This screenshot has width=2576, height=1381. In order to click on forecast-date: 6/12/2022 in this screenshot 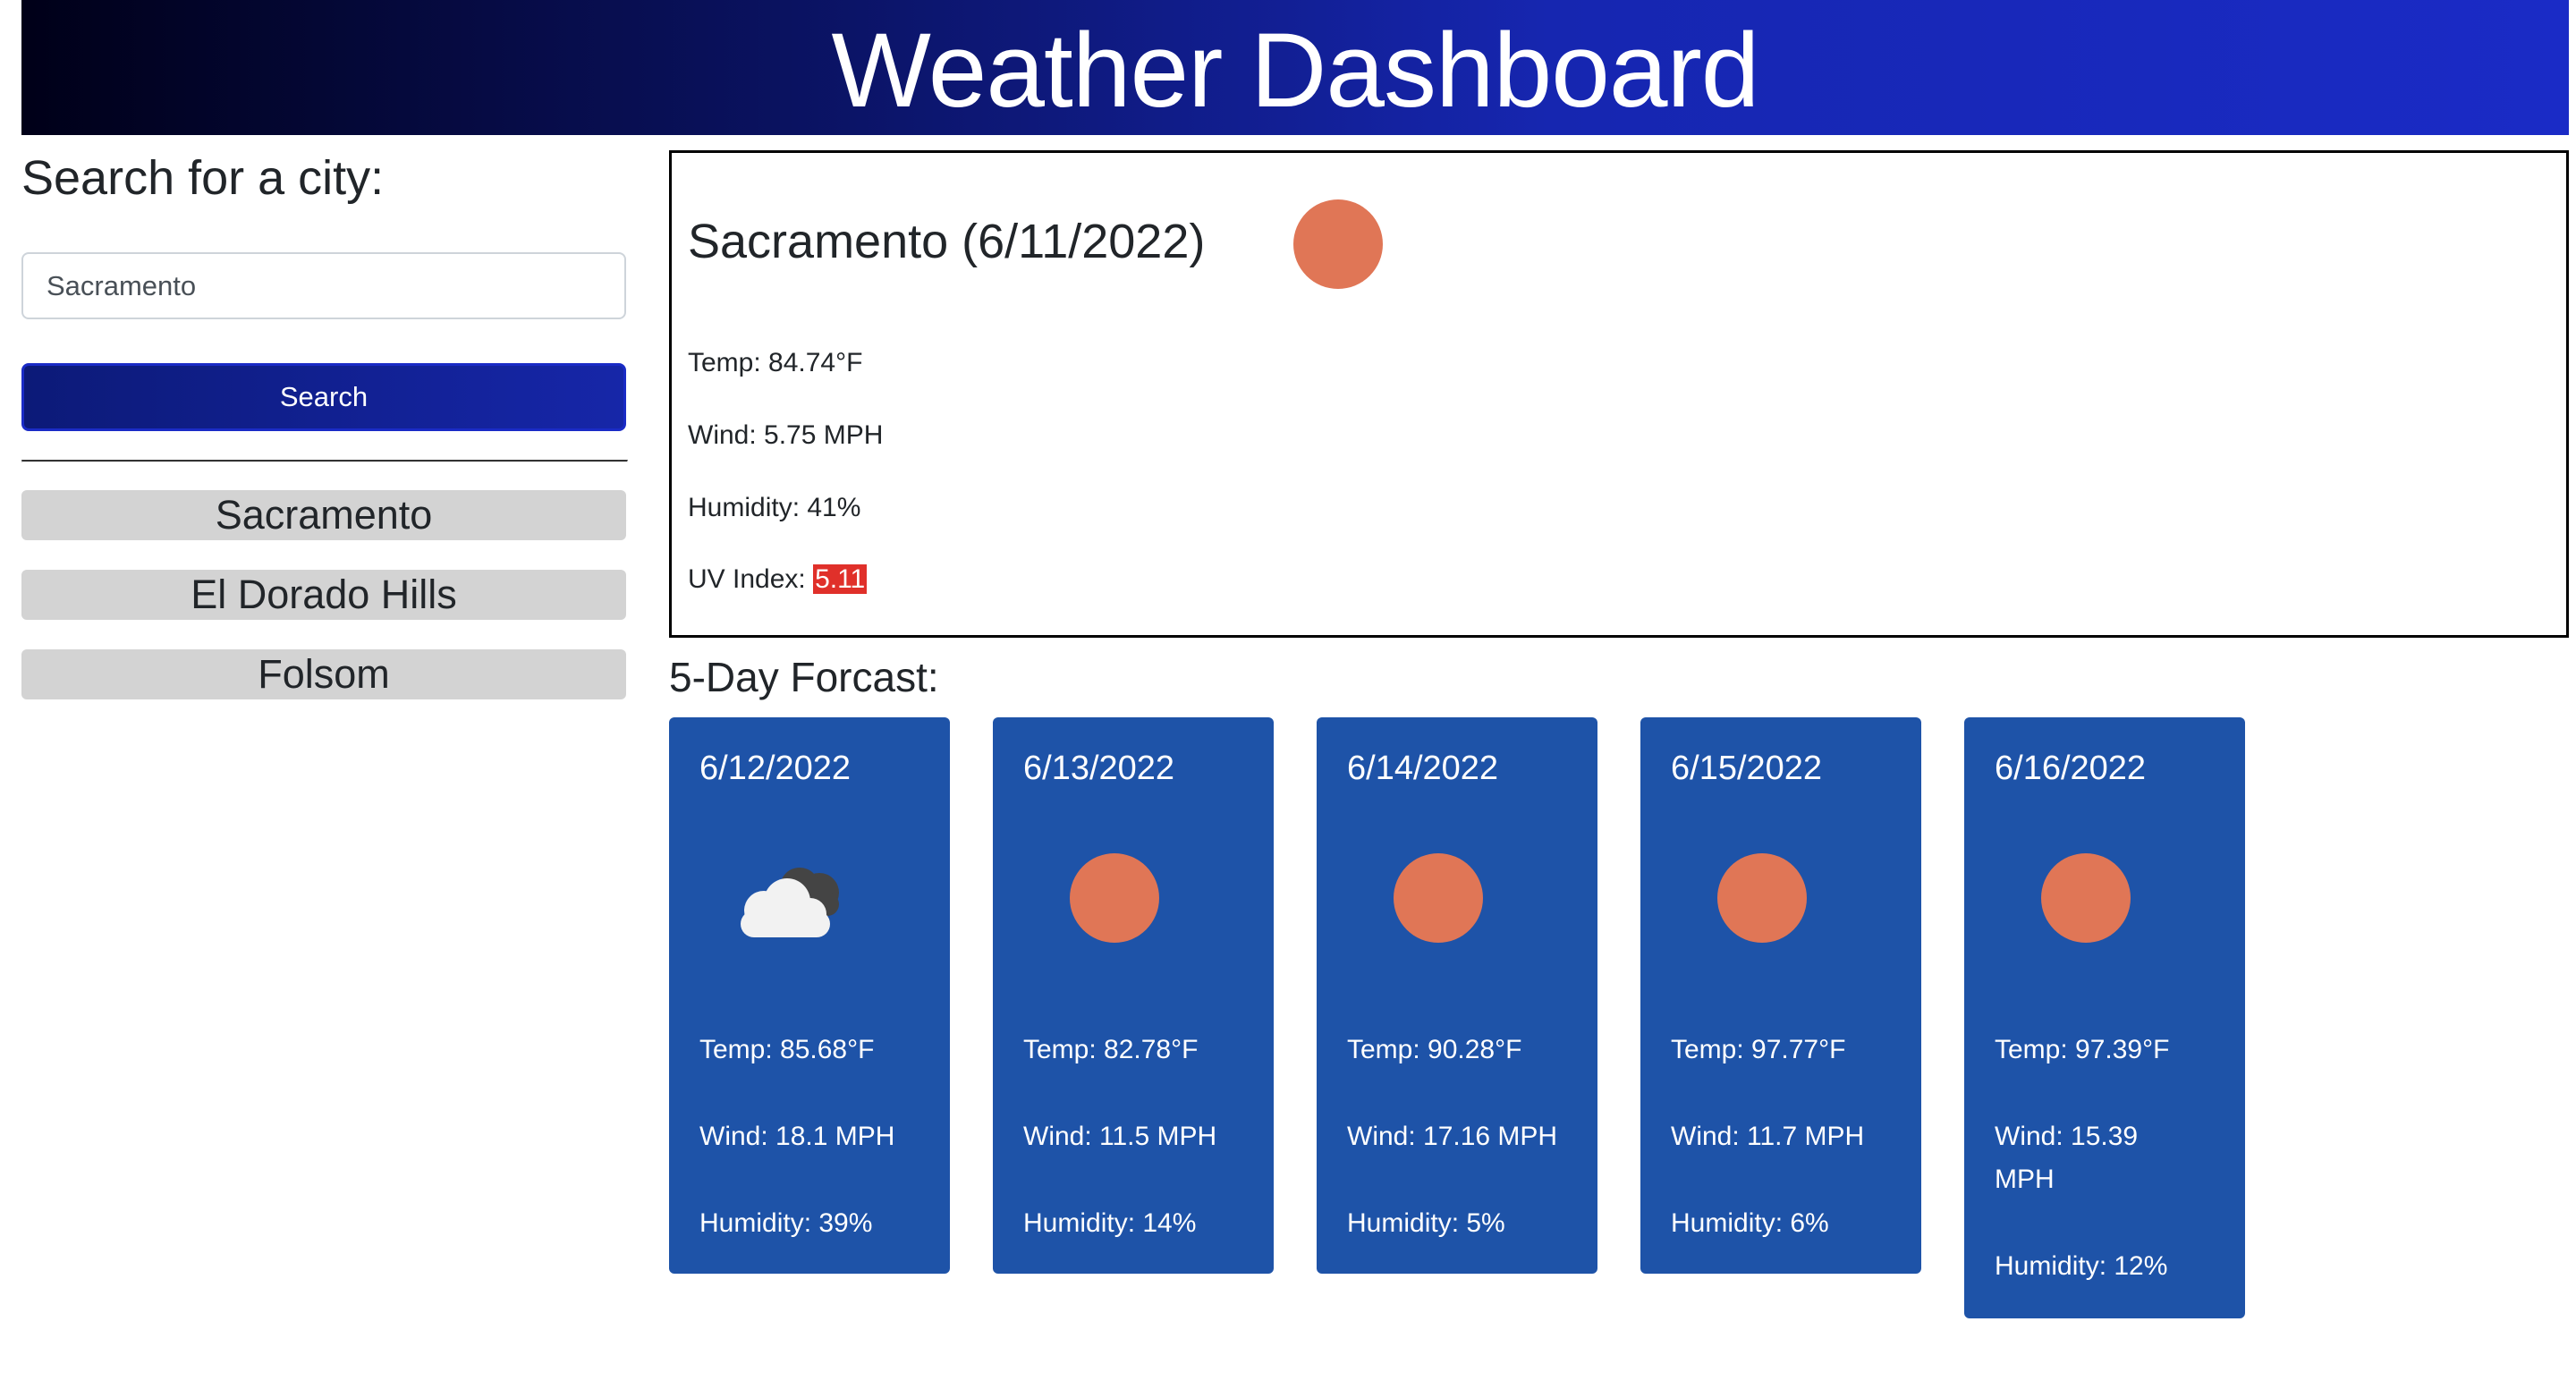, I will do `click(775, 768)`.